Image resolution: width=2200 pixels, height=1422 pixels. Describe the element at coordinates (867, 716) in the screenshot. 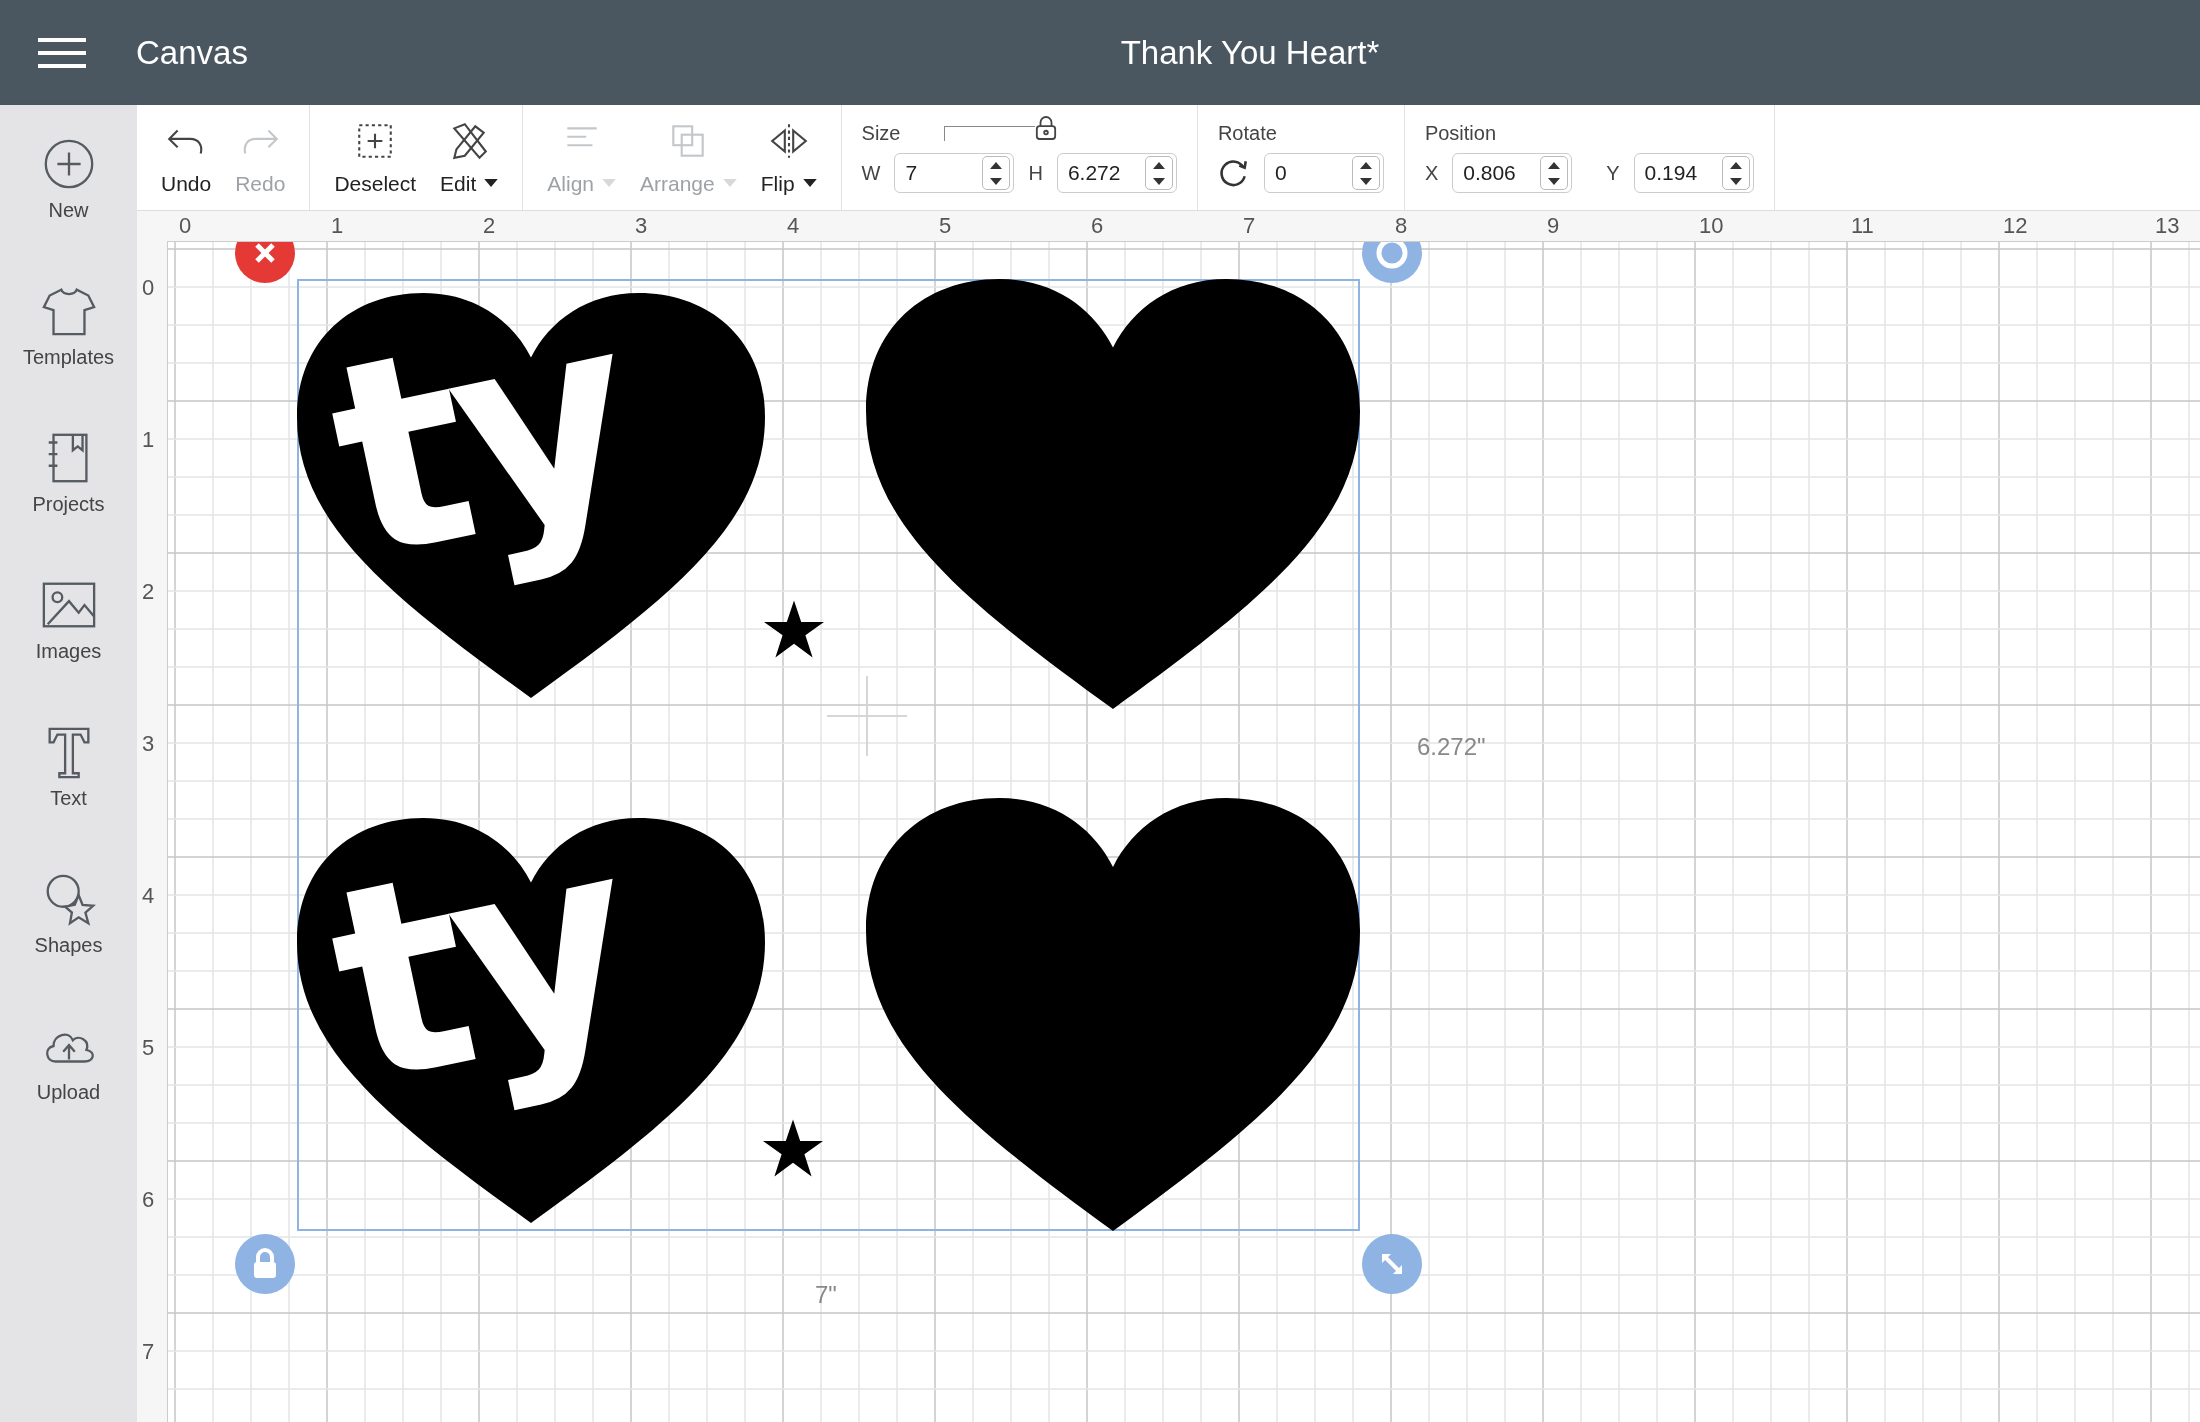

I see `center-crosshair-icon` at that location.